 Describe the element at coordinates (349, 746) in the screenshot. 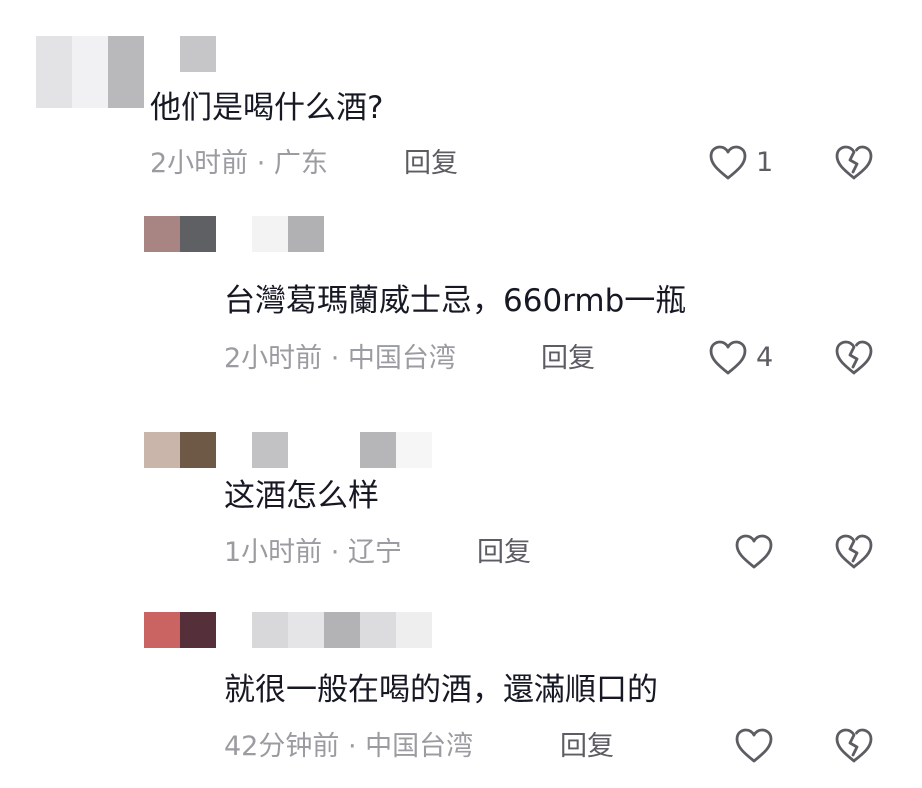

I see `comment-meta: 42分钟前 · 中国台湾` at that location.